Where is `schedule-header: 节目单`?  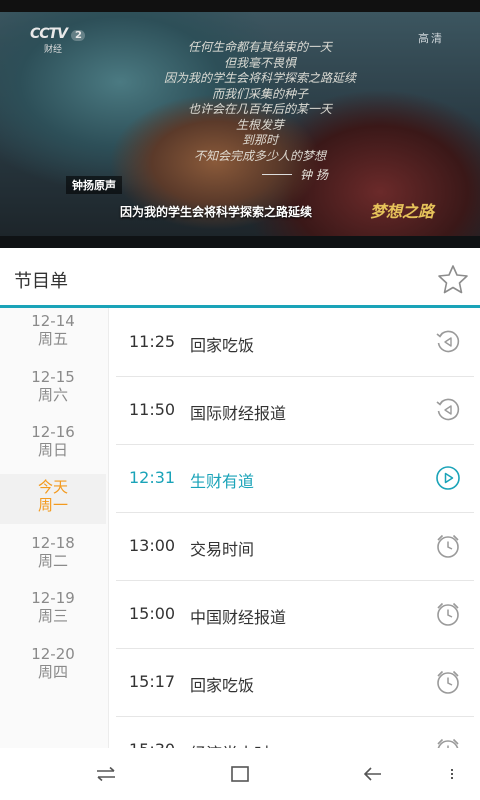
schedule-header: 节目单 is located at coordinates (240, 277).